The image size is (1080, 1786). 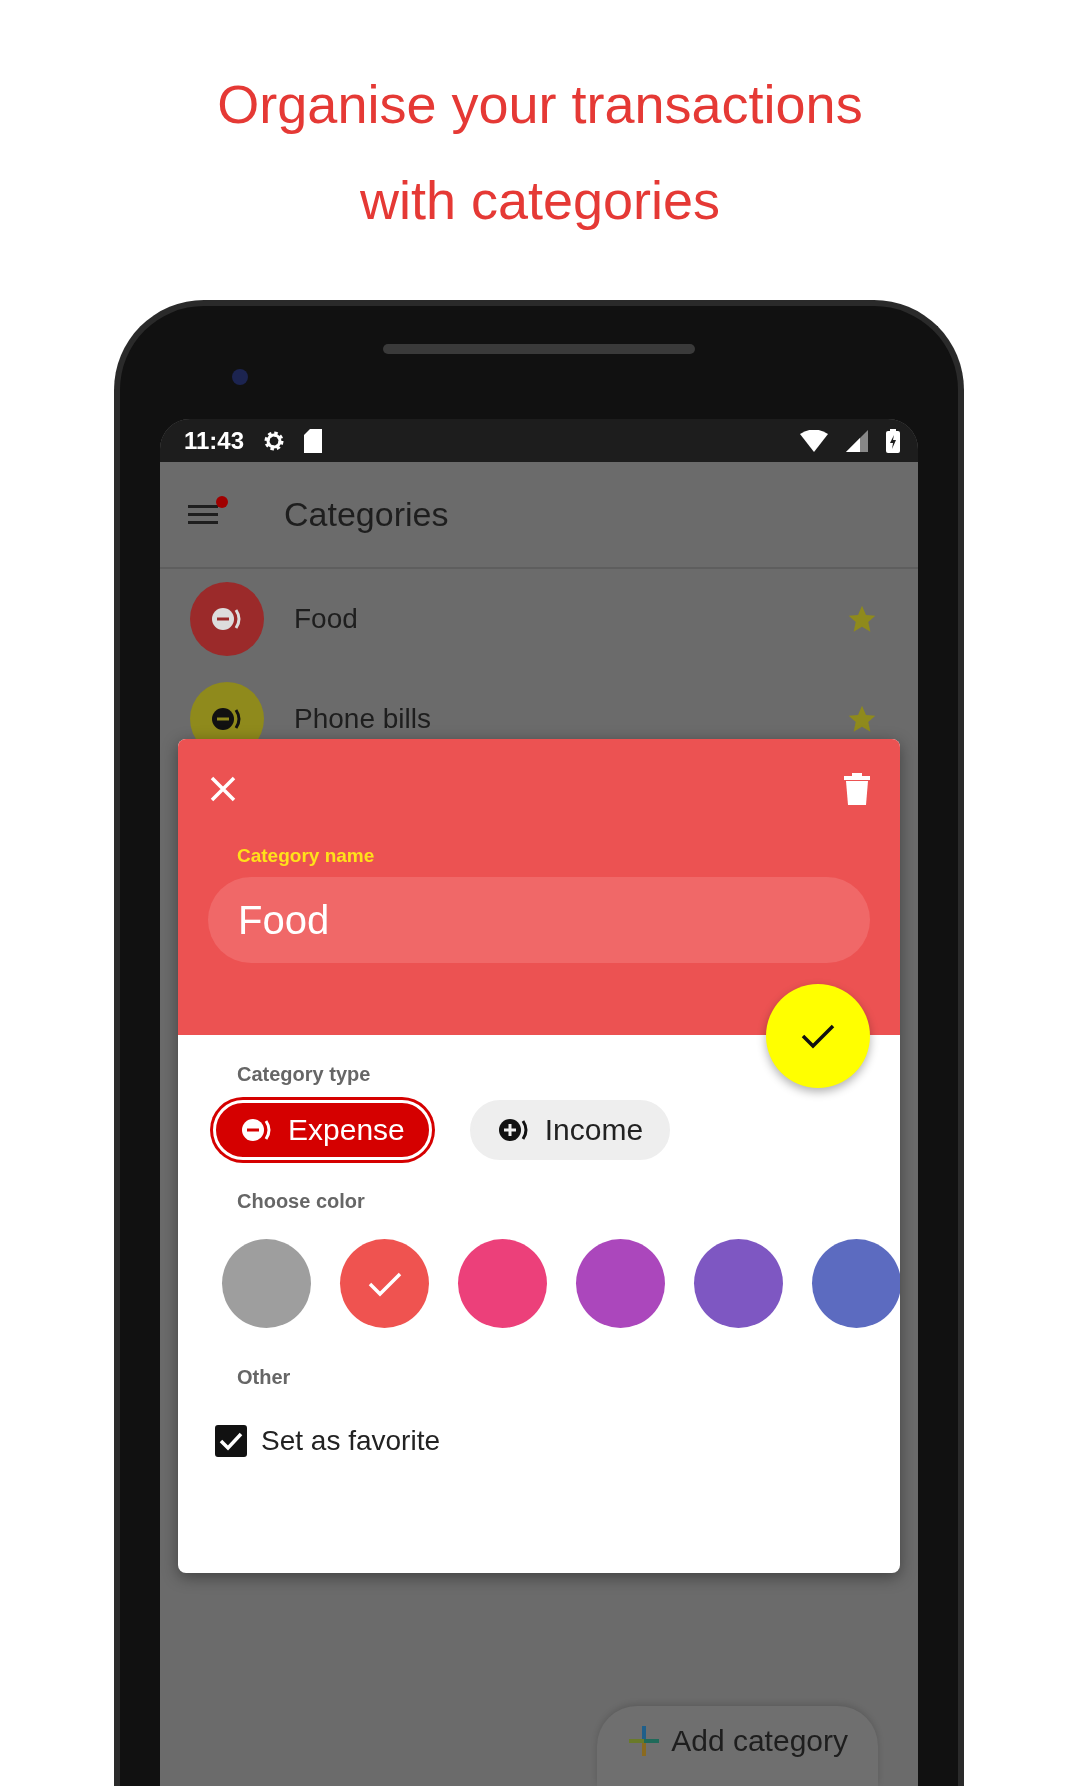 I want to click on section-label: Other, so click(x=264, y=1377).